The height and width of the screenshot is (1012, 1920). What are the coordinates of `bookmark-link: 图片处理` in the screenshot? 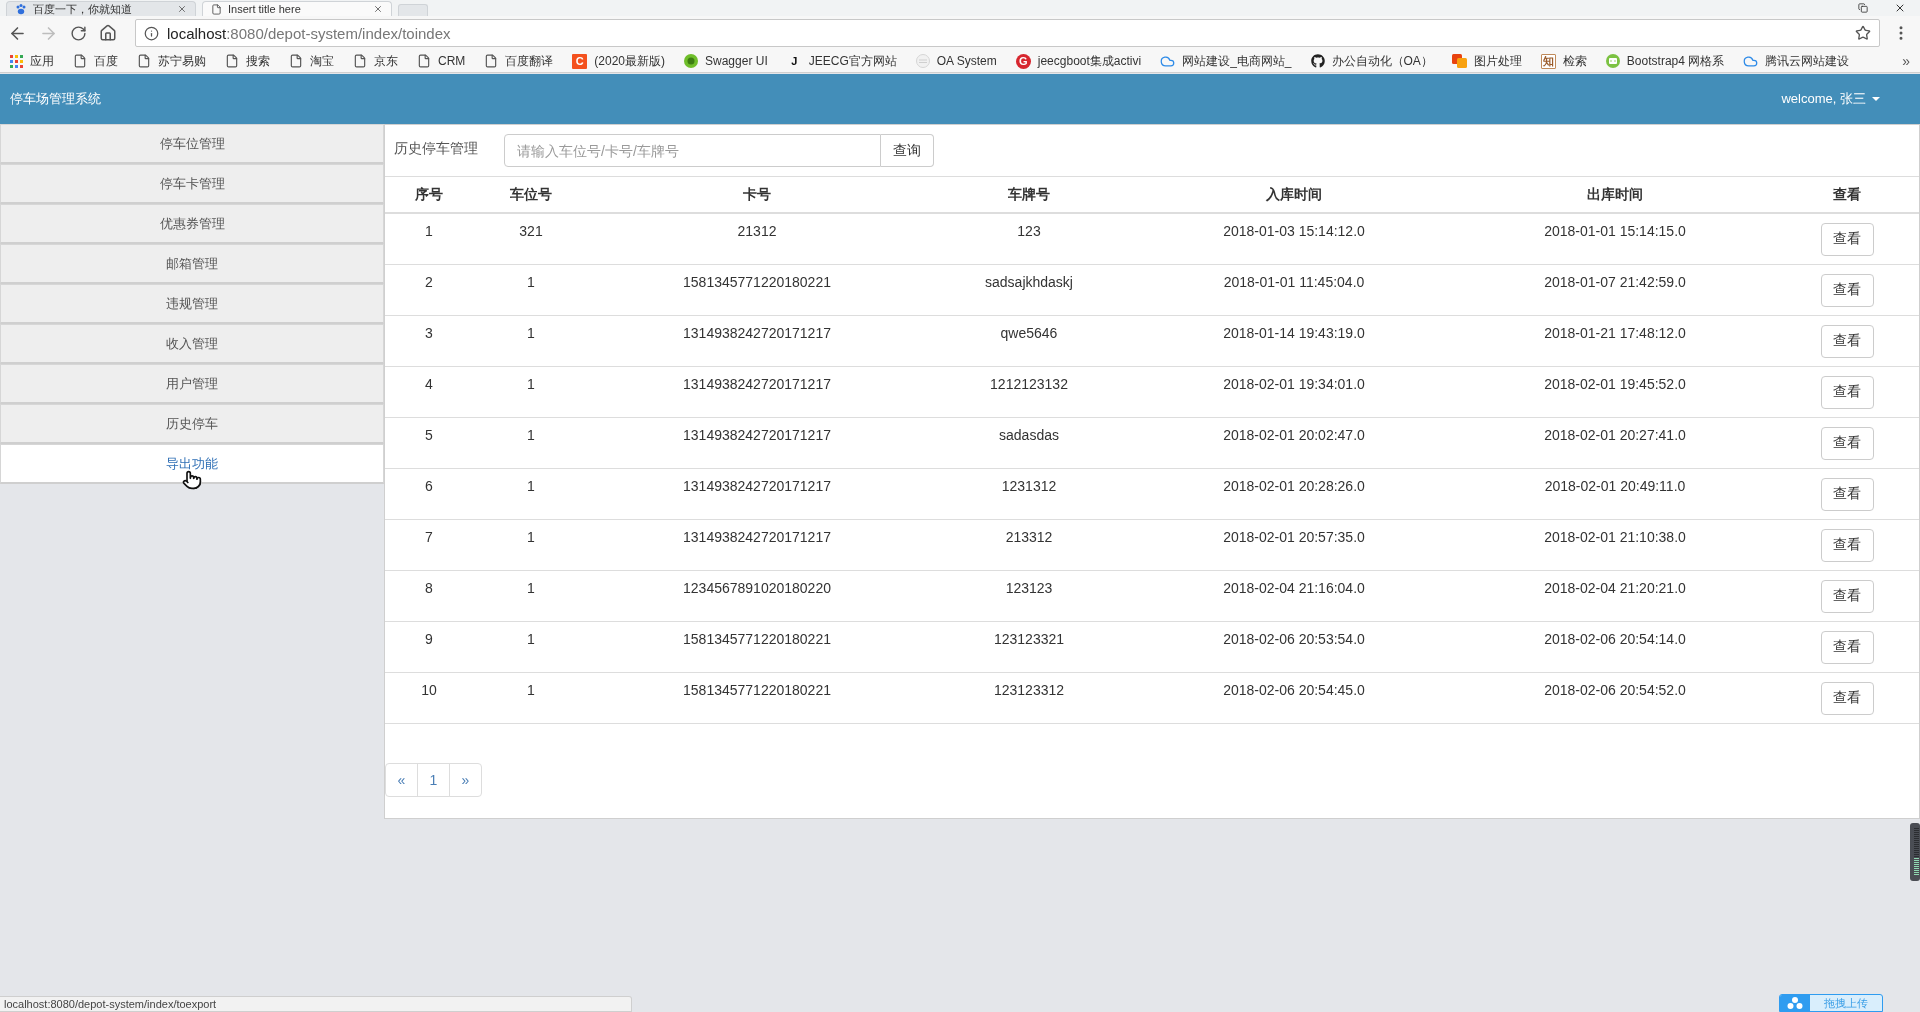 It's located at (1486, 61).